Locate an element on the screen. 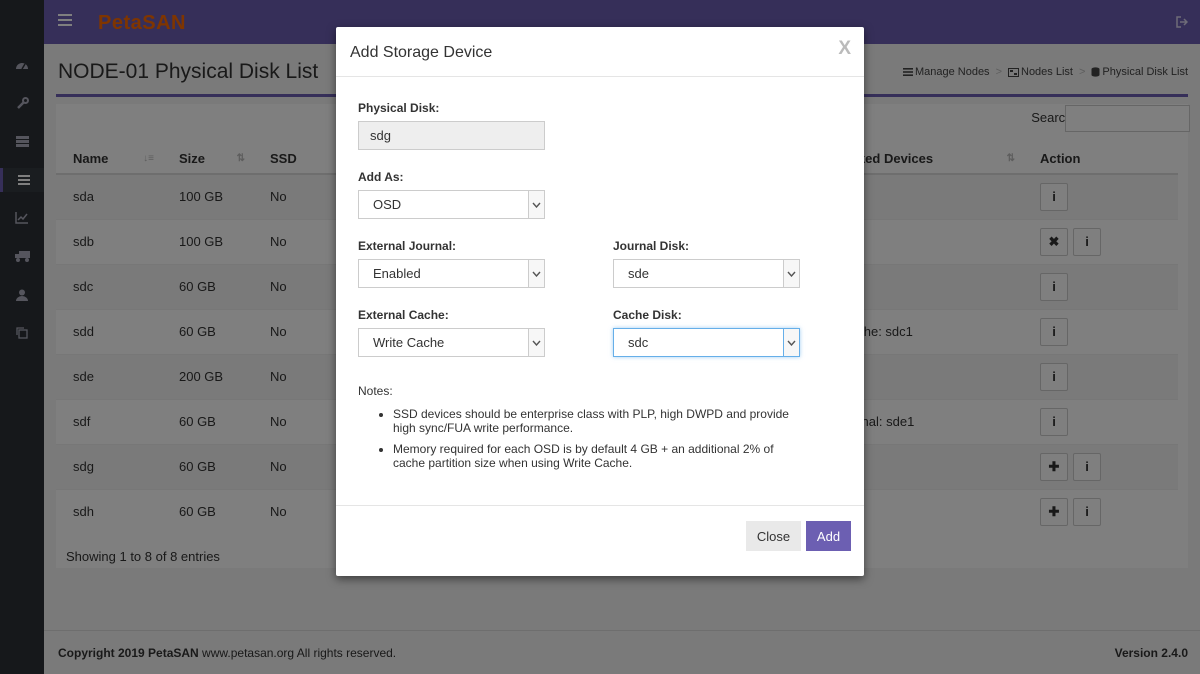  modal-header: Add Storage Device X is located at coordinates (600, 52).